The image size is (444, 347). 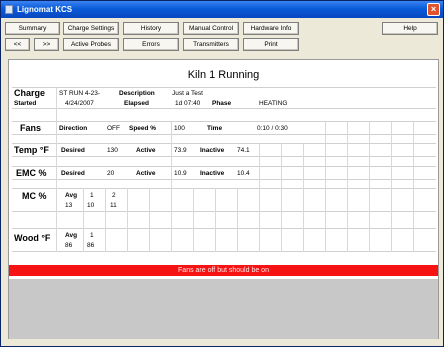 I want to click on fans-speed-label: Speed %, so click(x=143, y=128).